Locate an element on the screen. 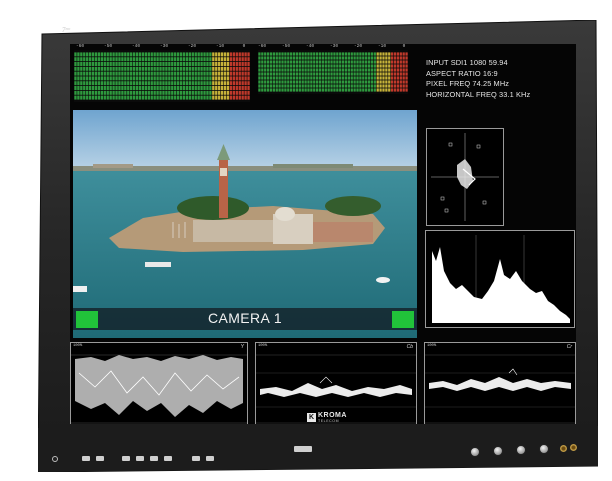 This screenshot has width=612, height=481. scale-tick: -30 is located at coordinates (334, 46).